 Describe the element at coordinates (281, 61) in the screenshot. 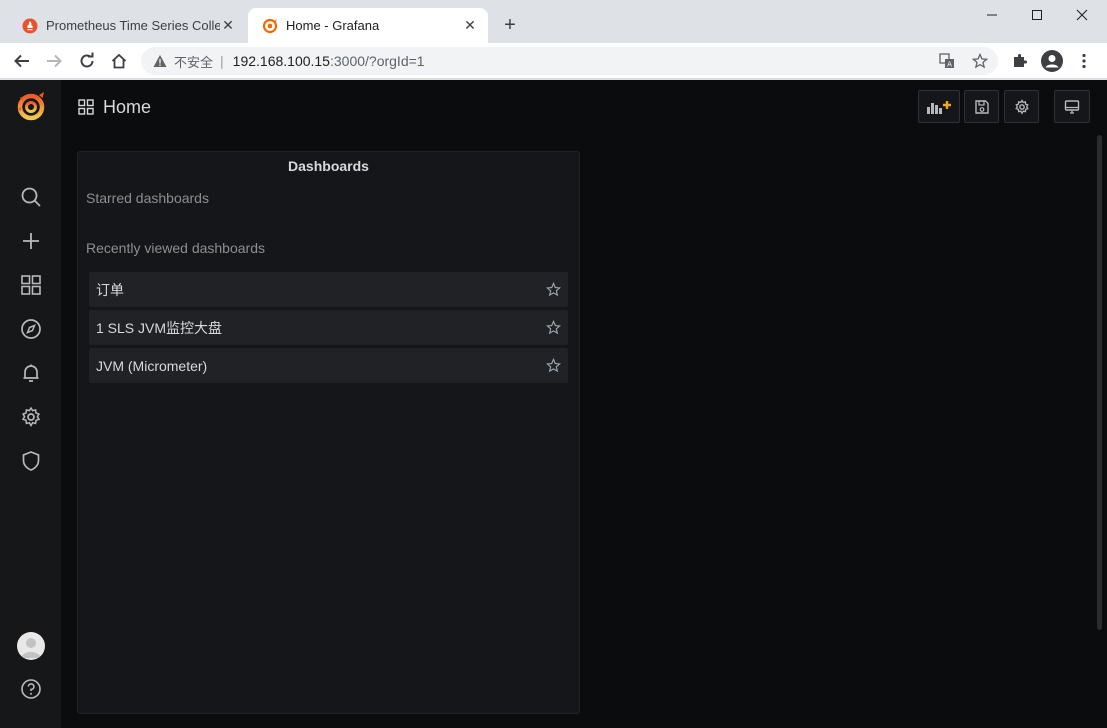

I see `url-host: 192.168.100.15` at that location.